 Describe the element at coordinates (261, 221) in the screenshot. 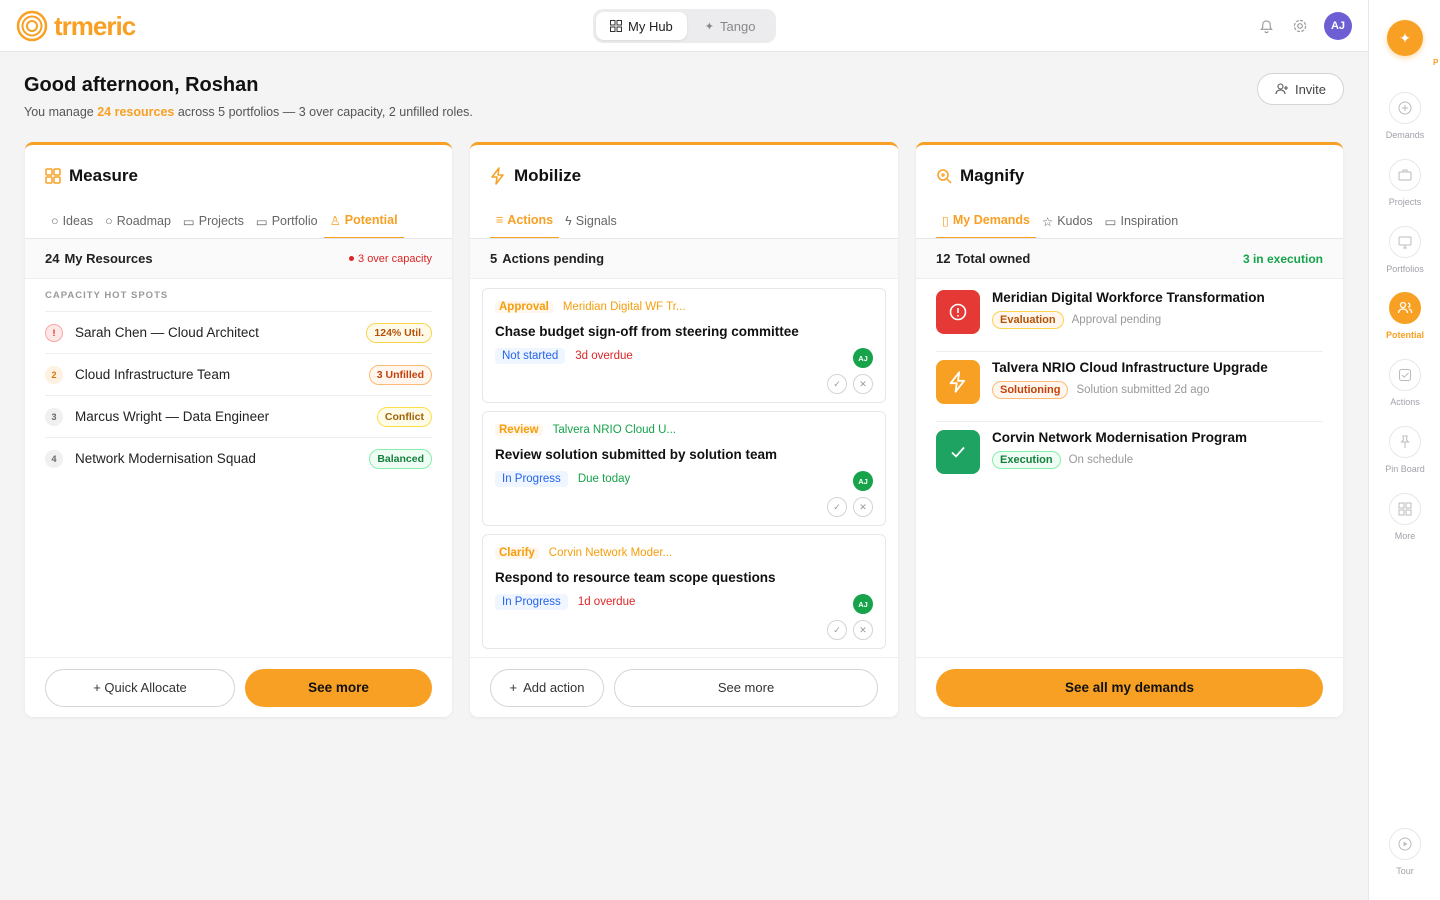

I see `folder-icon: ▭` at that location.